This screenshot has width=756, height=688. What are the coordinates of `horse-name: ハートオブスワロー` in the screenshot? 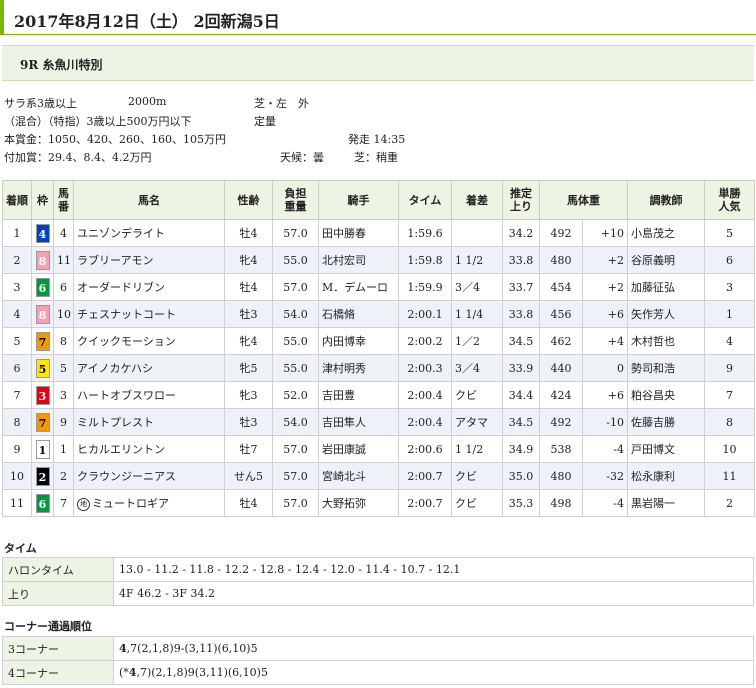 It's located at (126, 395).